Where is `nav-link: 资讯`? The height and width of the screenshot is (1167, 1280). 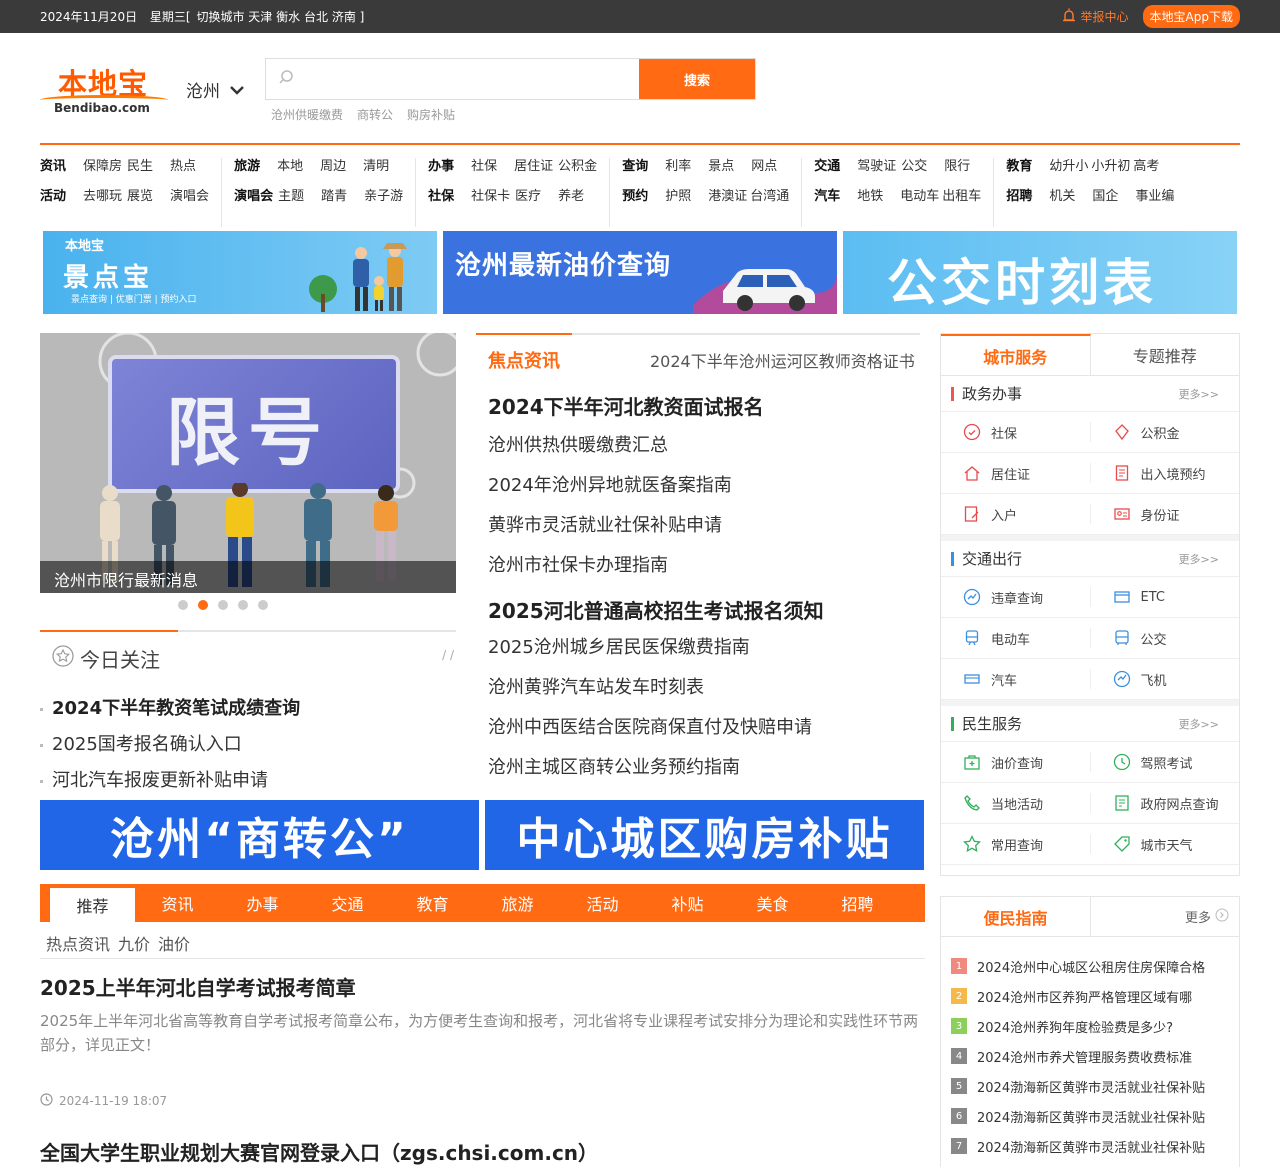
nav-link: 资讯 is located at coordinates (53, 167).